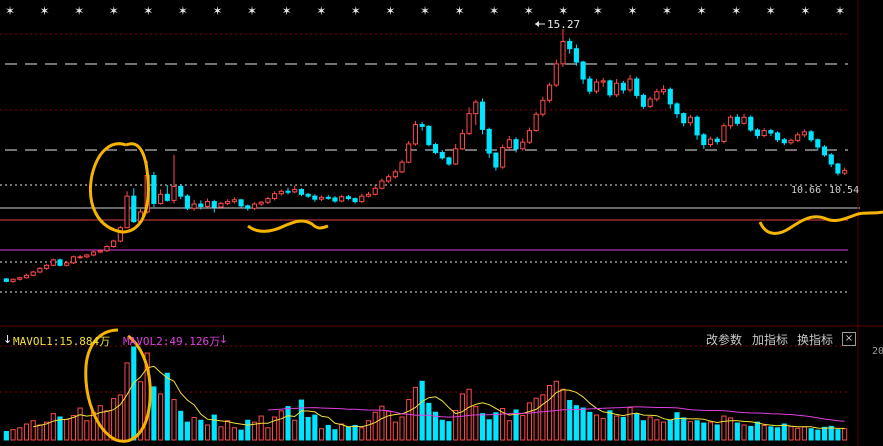 Image resolution: width=883 pixels, height=446 pixels. Describe the element at coordinates (288, 226) in the screenshot. I see `annotation-underline` at that location.